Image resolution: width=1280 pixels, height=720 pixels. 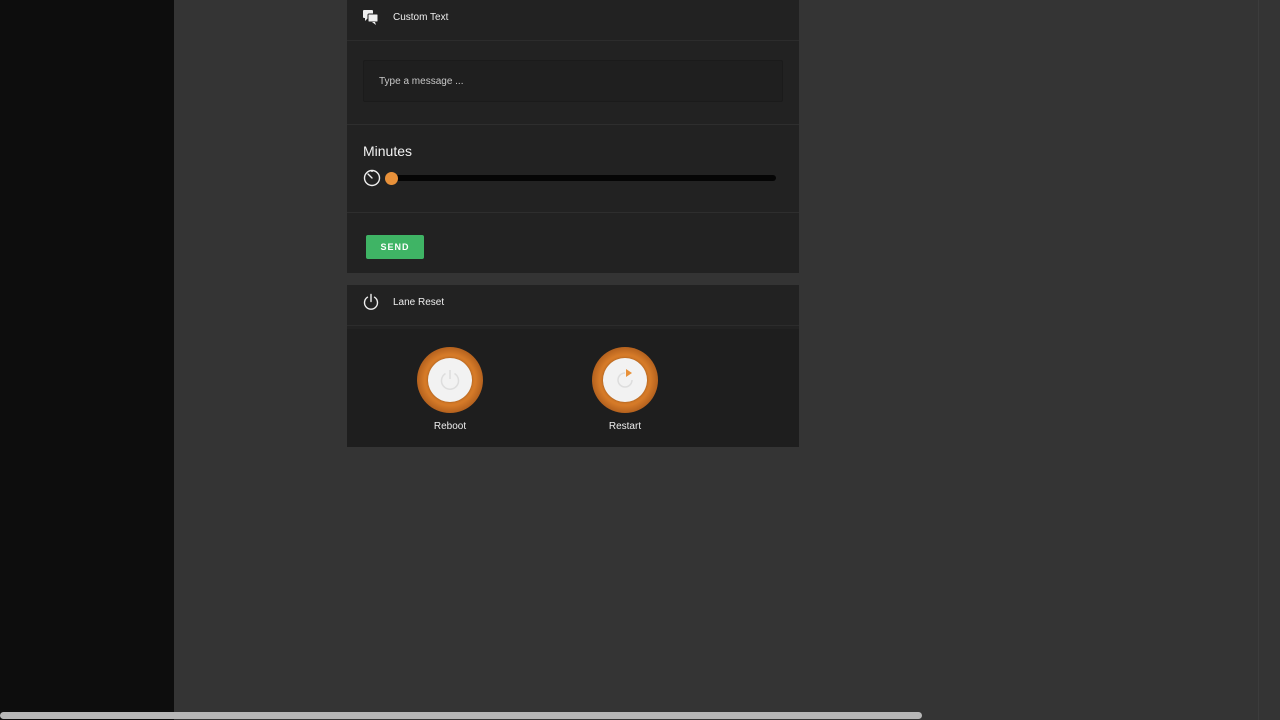 What do you see at coordinates (388, 151) in the screenshot?
I see `minutes-label: Minutes` at bounding box center [388, 151].